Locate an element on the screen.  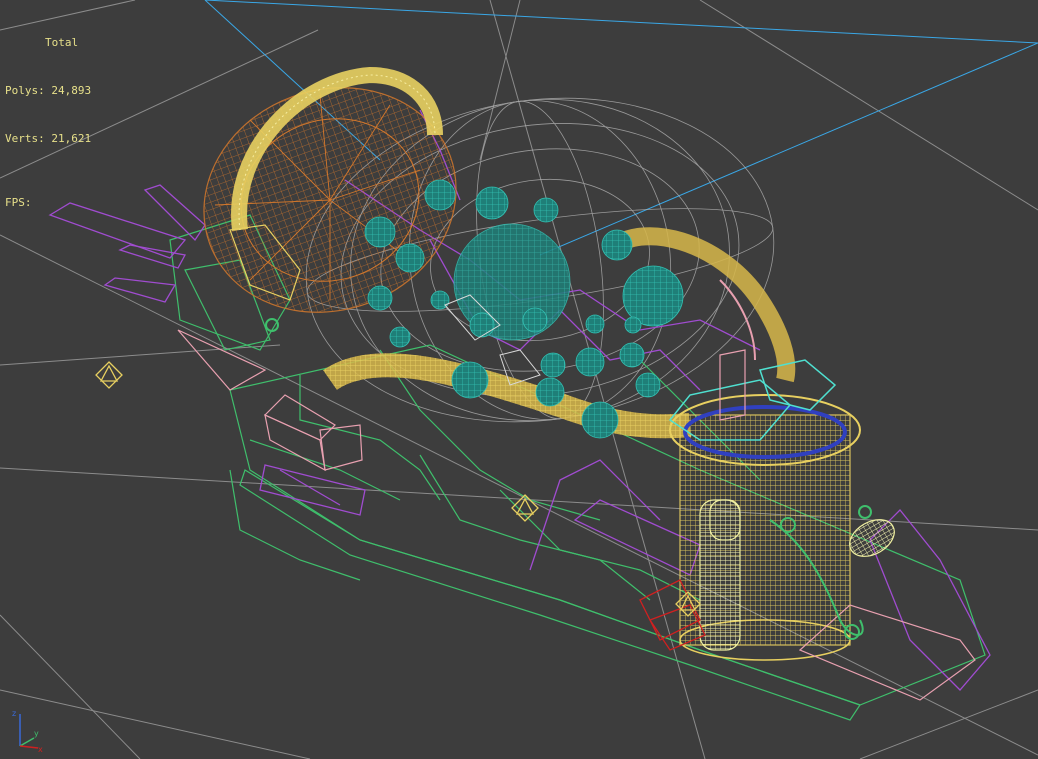
axis-tripod-icon: z y x is located at coordinates (27, 731).